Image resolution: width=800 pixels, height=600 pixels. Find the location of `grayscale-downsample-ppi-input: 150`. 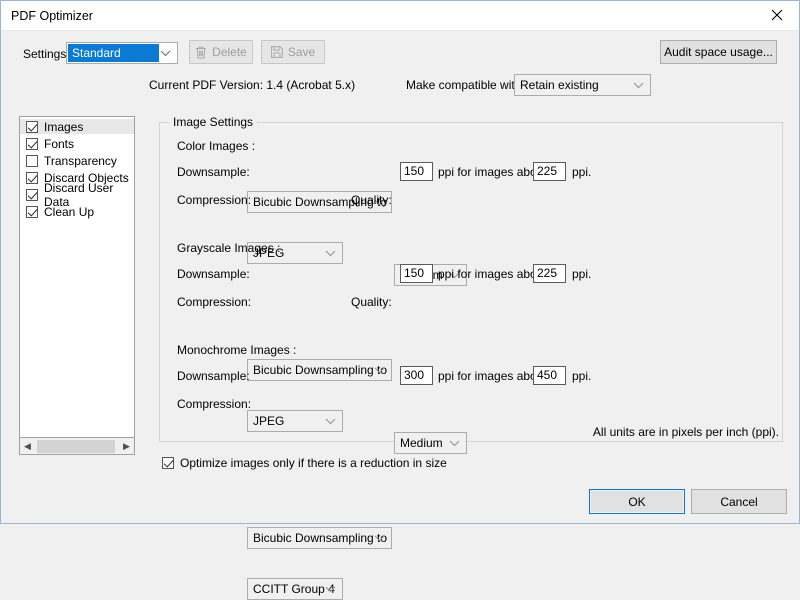

grayscale-downsample-ppi-input: 150 is located at coordinates (416, 273).